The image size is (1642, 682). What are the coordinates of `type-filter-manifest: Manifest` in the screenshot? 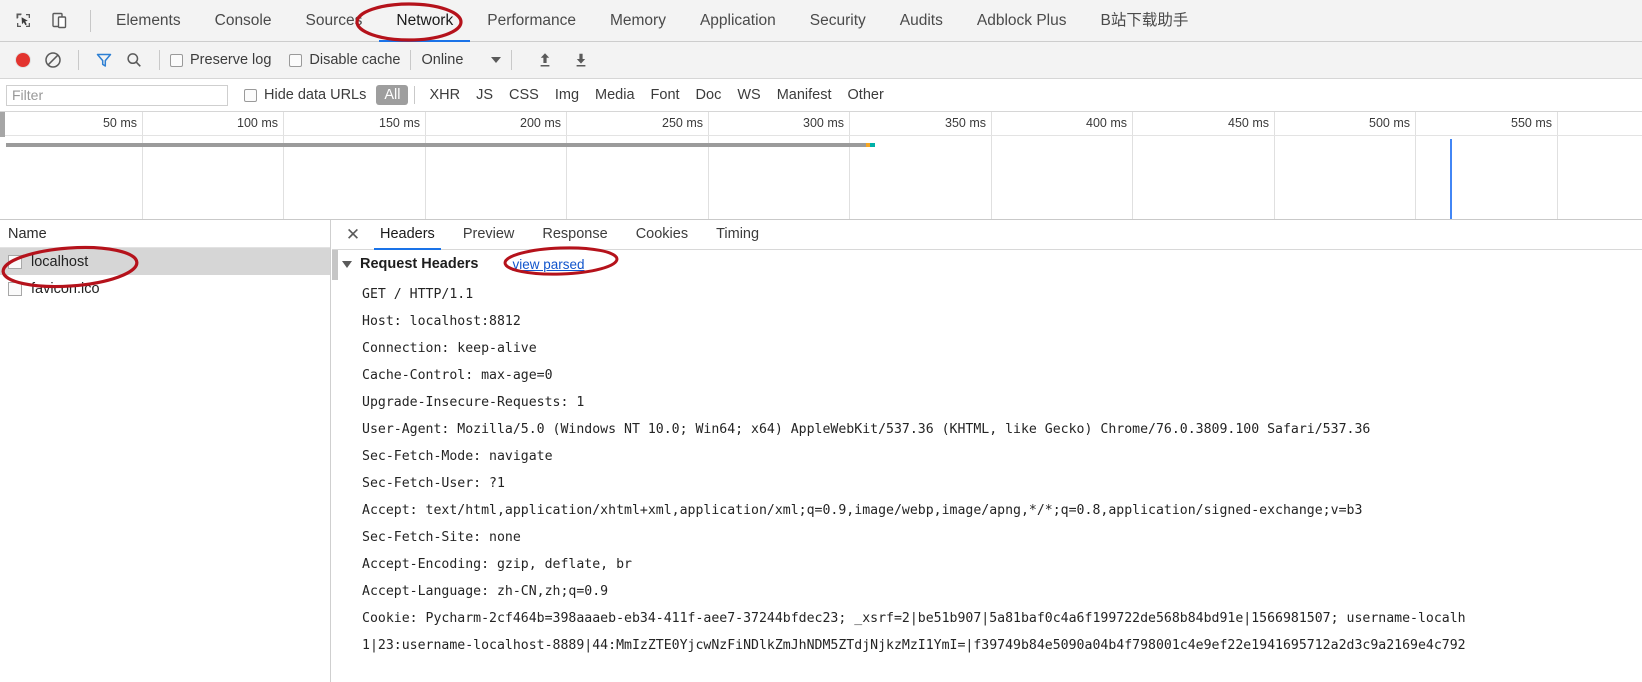 It's located at (804, 95).